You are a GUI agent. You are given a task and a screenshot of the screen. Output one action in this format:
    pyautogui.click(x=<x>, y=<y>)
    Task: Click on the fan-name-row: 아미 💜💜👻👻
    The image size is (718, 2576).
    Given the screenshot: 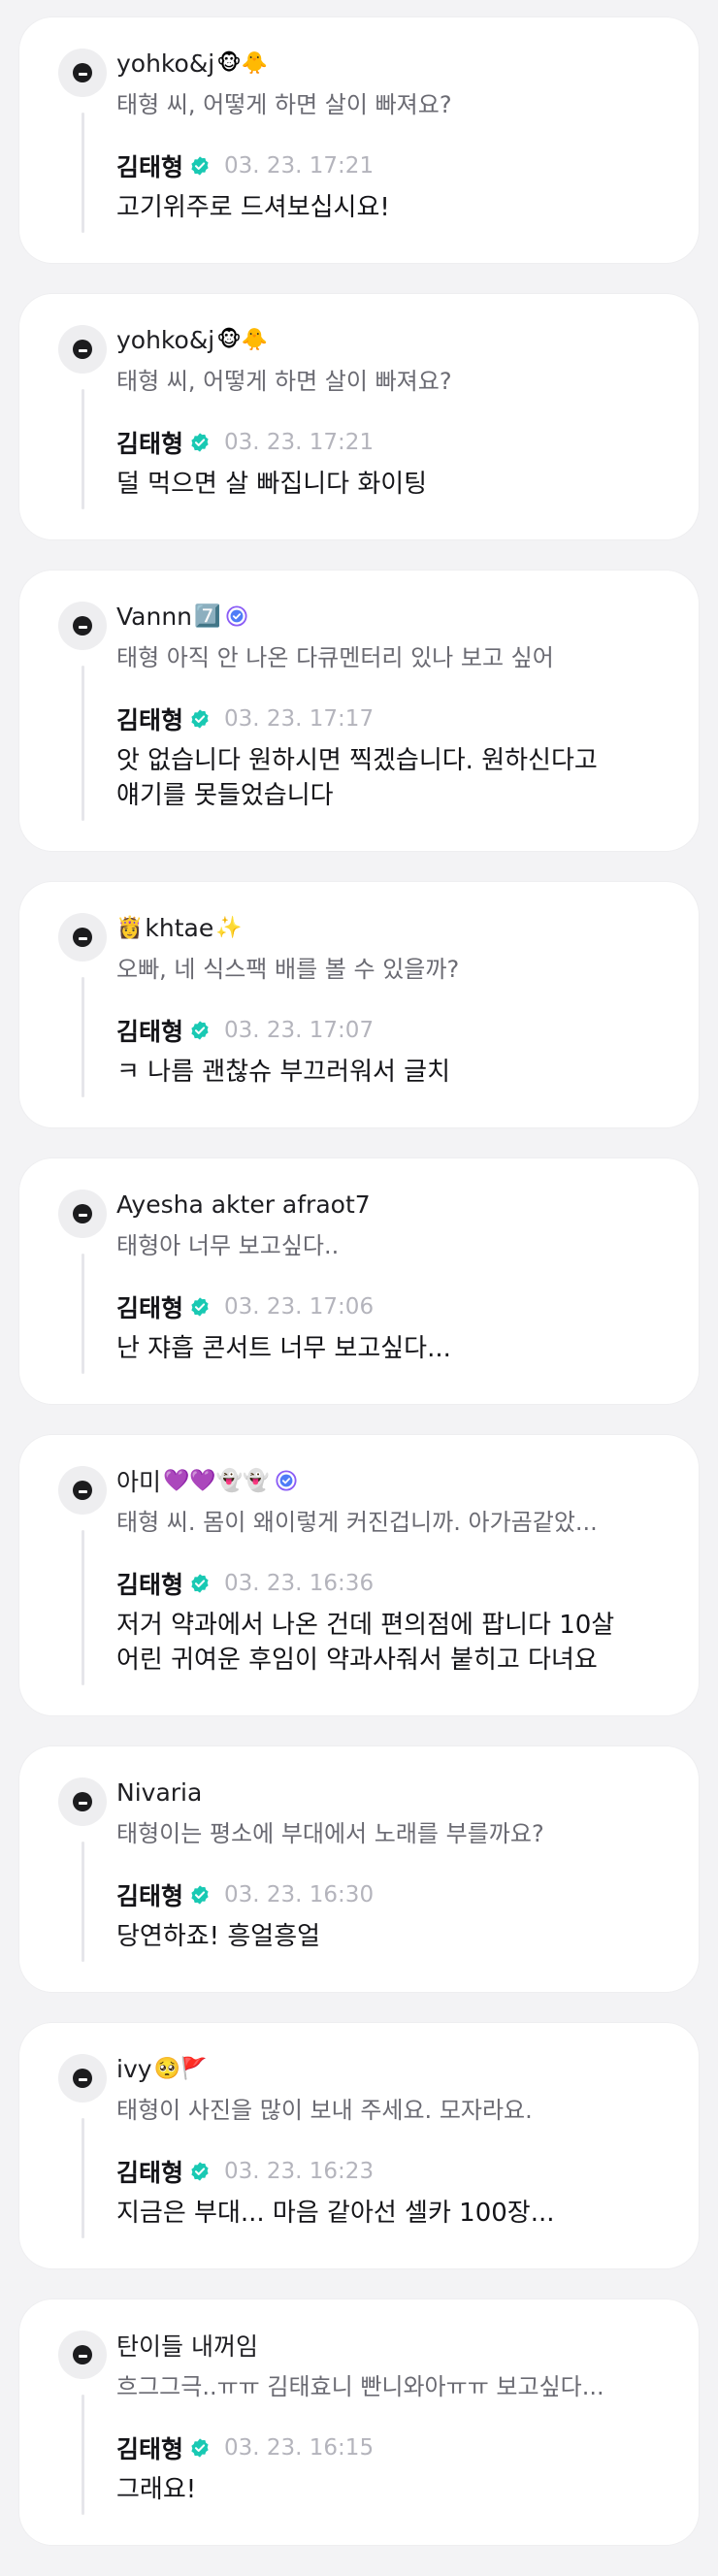 What is the action you would take?
    pyautogui.click(x=206, y=1480)
    